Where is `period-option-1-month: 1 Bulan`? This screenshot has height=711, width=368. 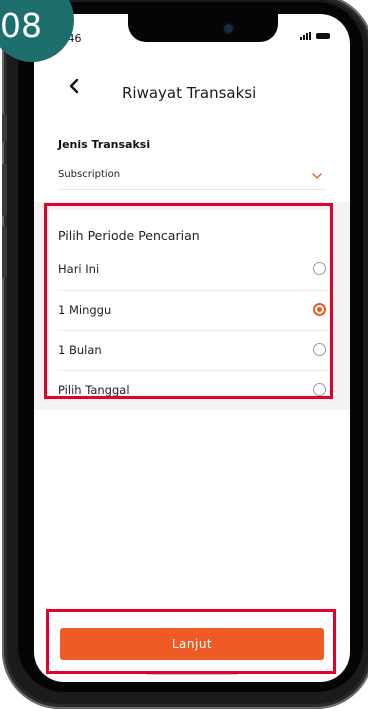
period-option-1-month: 1 Bulan is located at coordinates (194, 350).